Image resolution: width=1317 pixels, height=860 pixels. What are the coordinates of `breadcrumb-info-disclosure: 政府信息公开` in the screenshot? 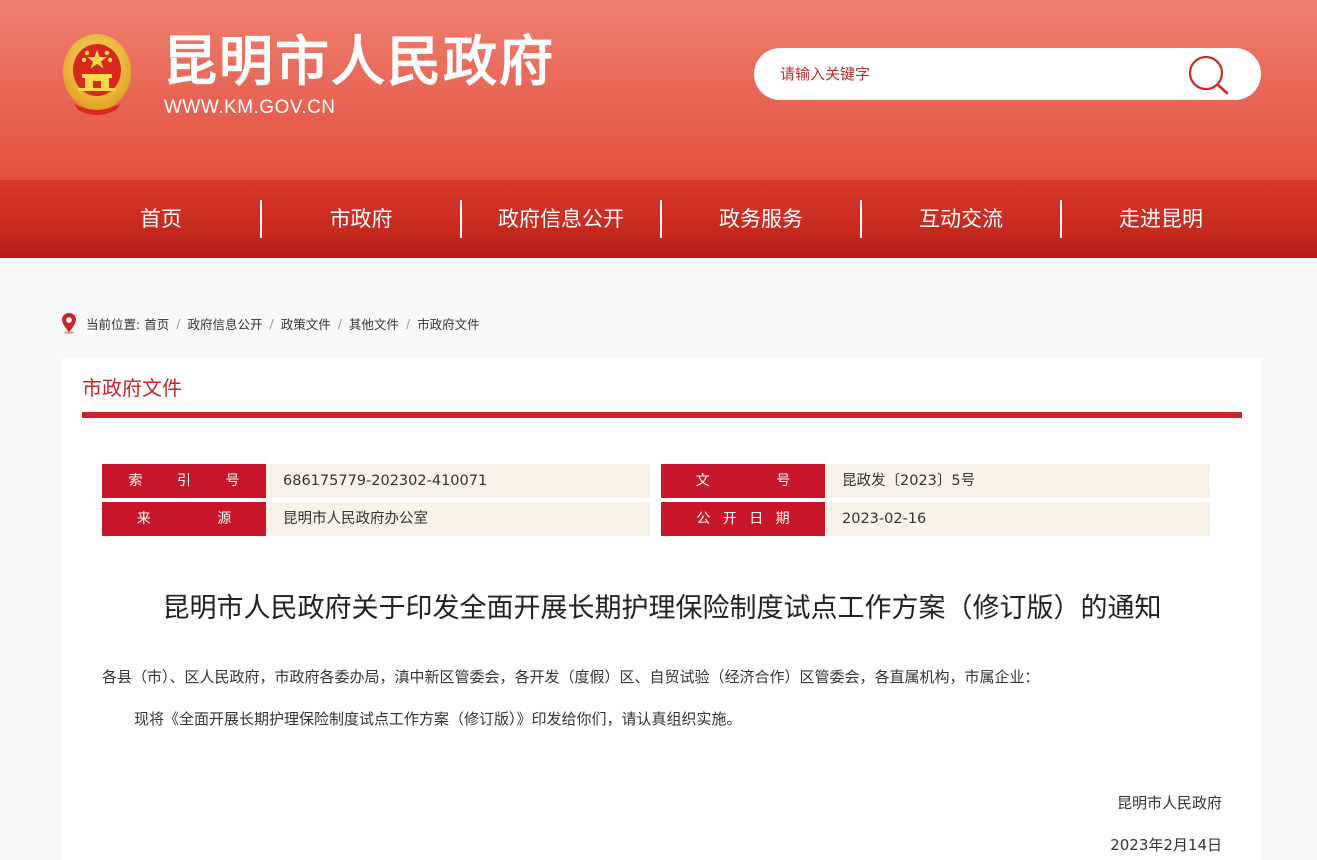 It's located at (224, 323).